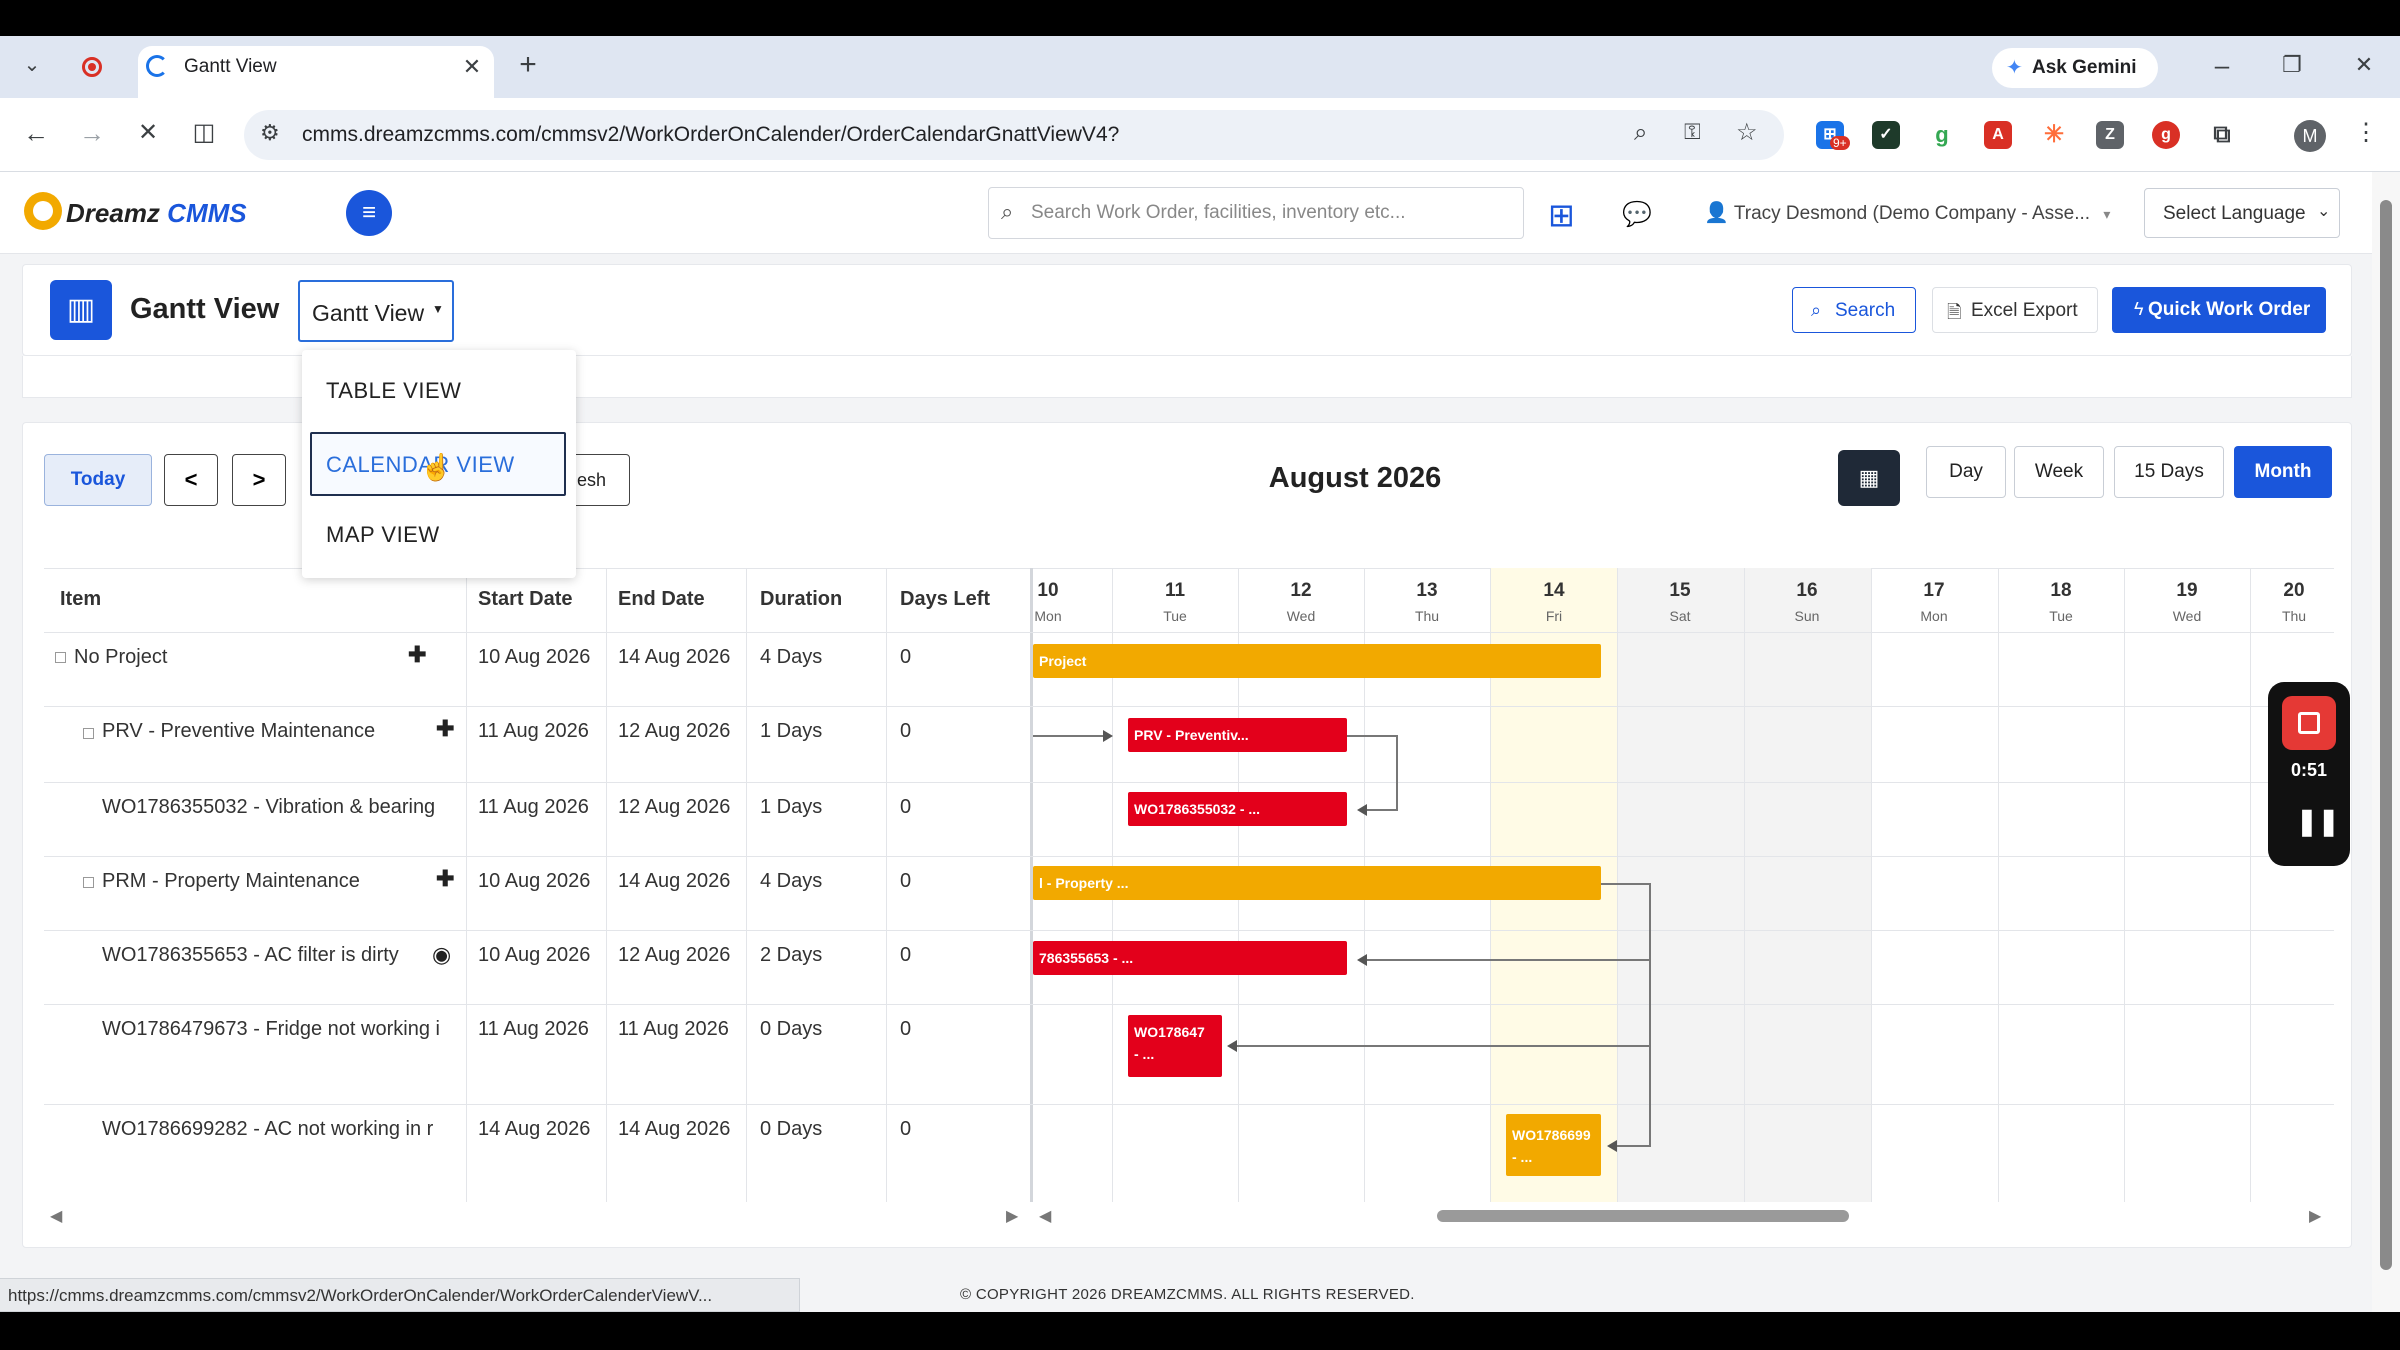 The image size is (2400, 1350). What do you see at coordinates (280, 1129) in the screenshot?
I see `row-item-name: WO1786699282 - AC not working in r` at bounding box center [280, 1129].